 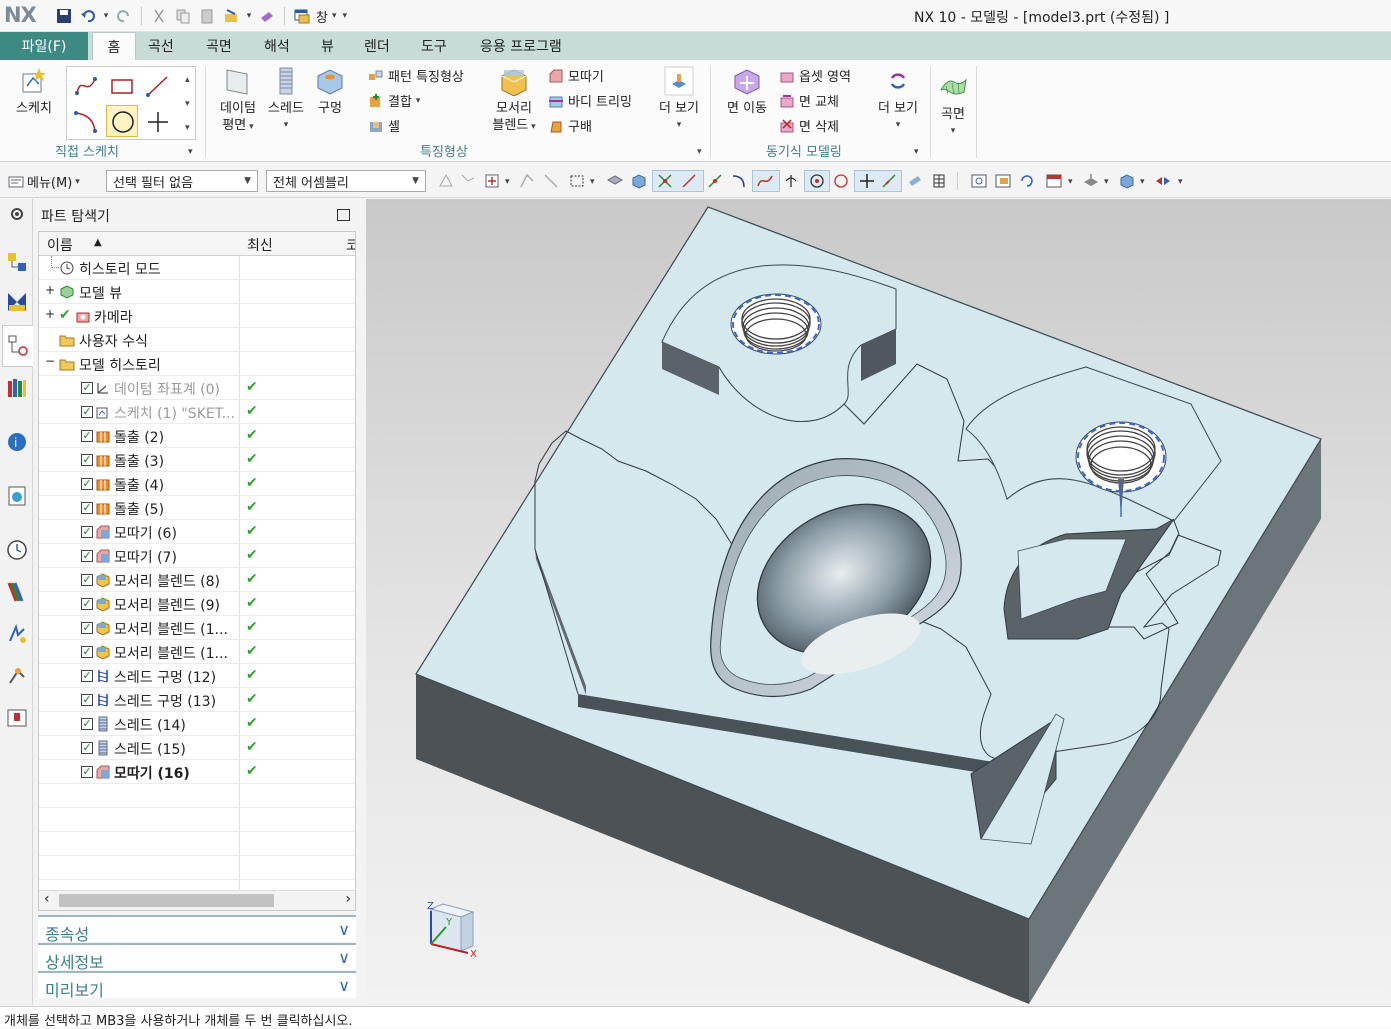 What do you see at coordinates (953, 106) in the screenshot?
I see `surface-button: 곡면 ▾` at bounding box center [953, 106].